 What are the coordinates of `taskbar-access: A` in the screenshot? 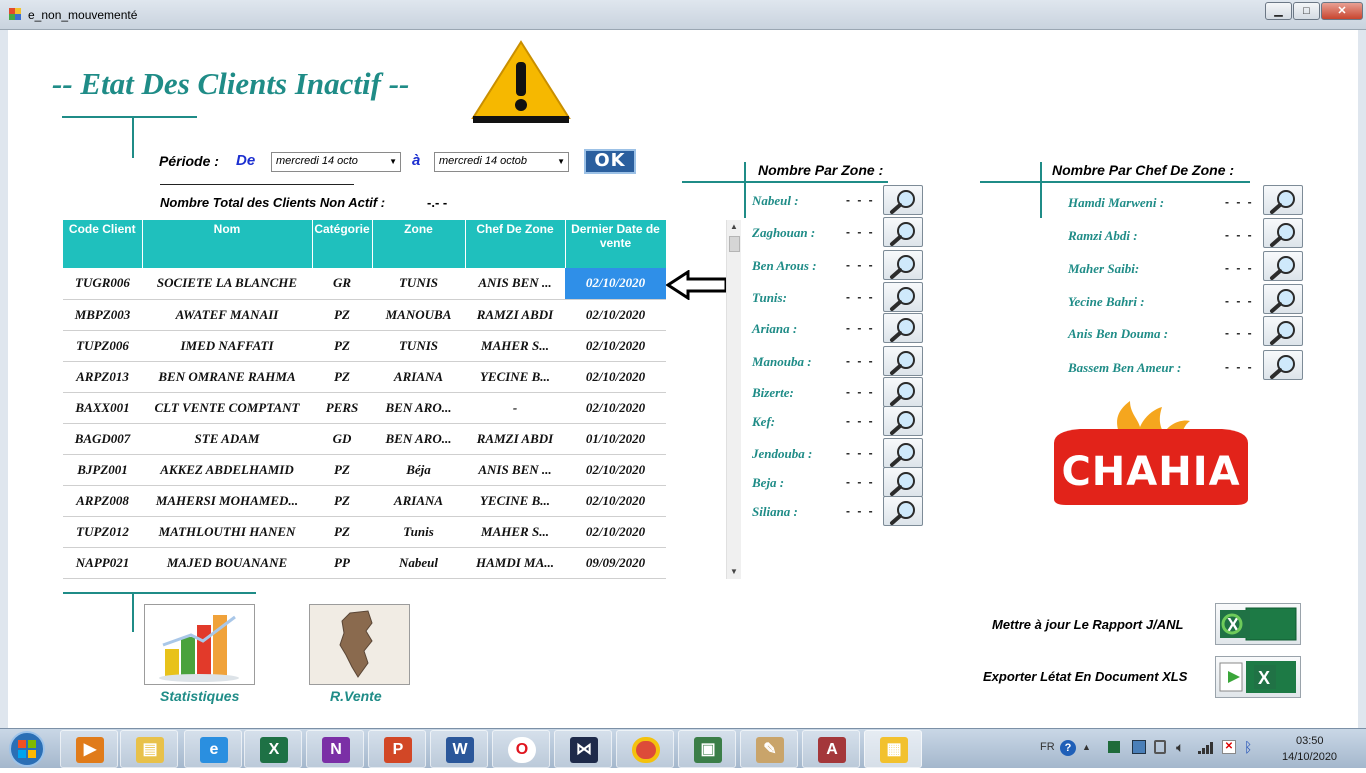 It's located at (831, 749).